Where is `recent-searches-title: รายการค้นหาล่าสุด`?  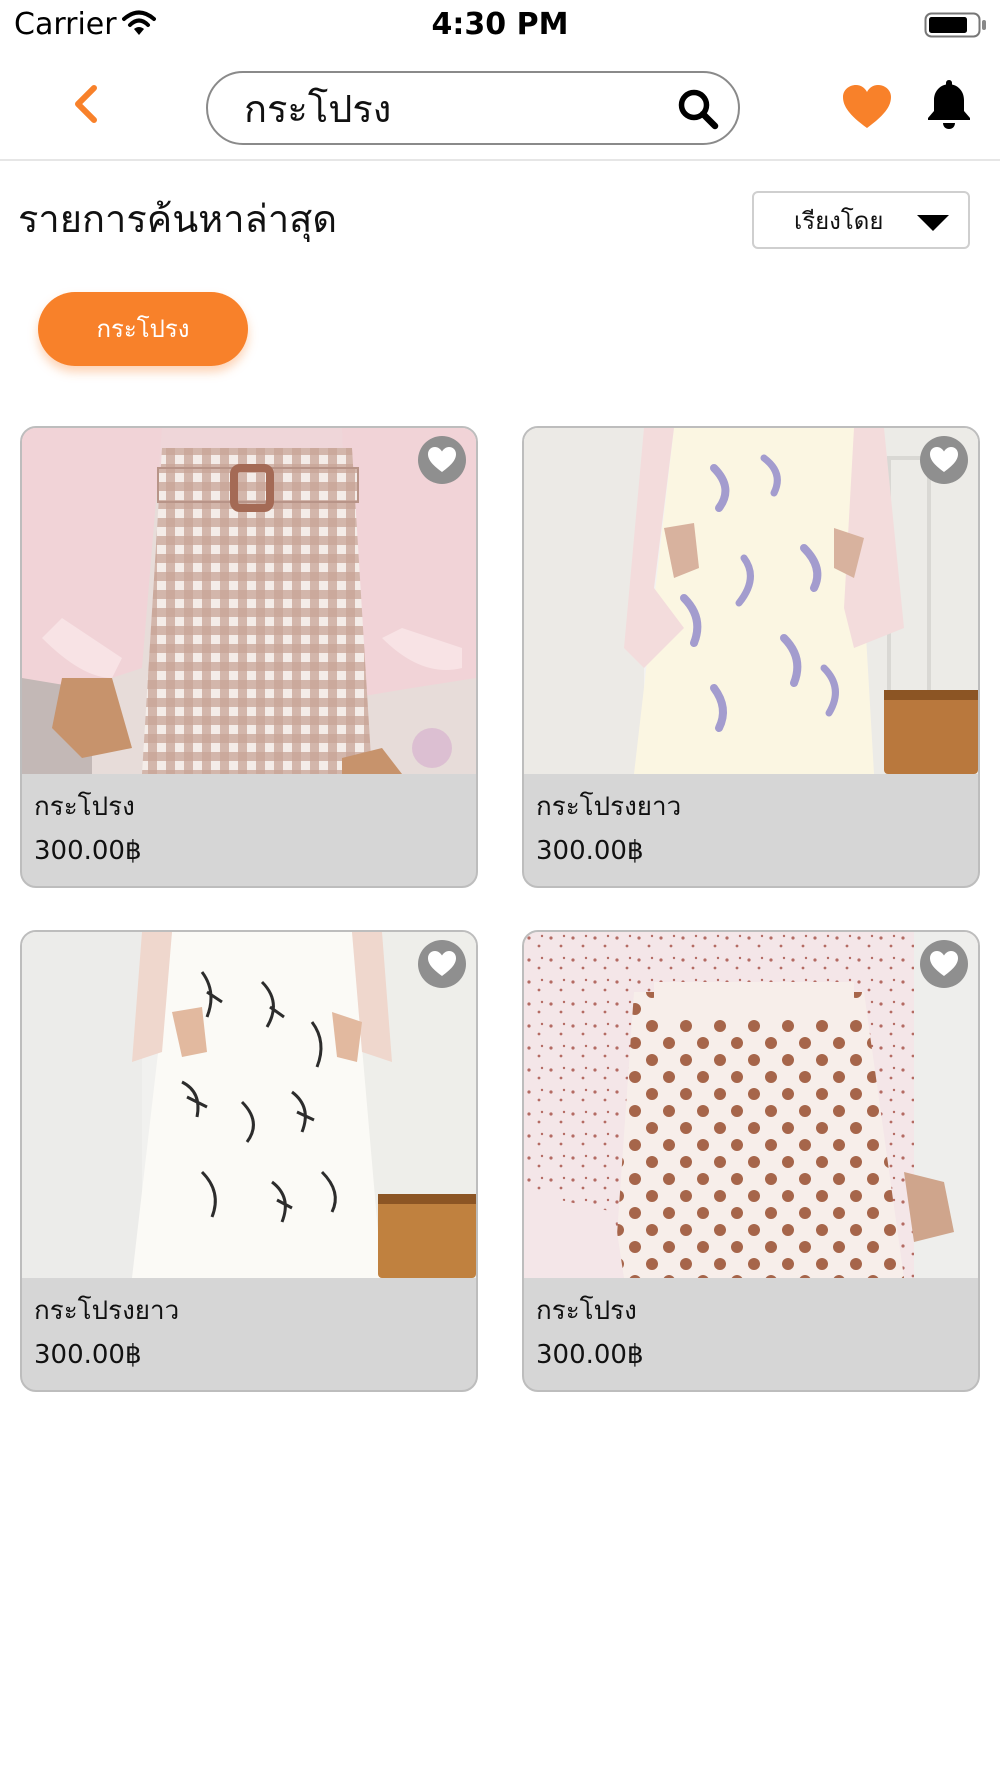 recent-searches-title: รายการค้นหาล่าสุด is located at coordinates (178, 219).